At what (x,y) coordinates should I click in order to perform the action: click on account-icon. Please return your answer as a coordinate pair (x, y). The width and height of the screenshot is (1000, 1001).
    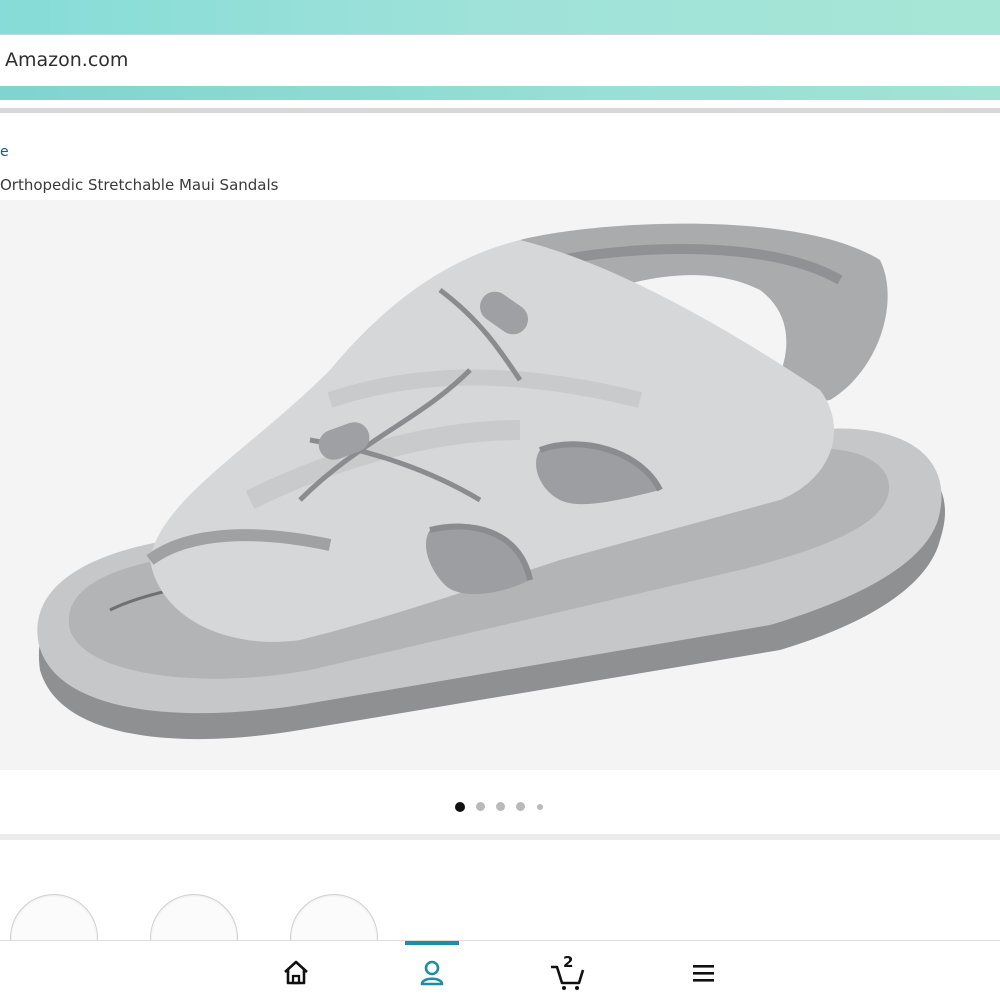
    Looking at the image, I should click on (432, 973).